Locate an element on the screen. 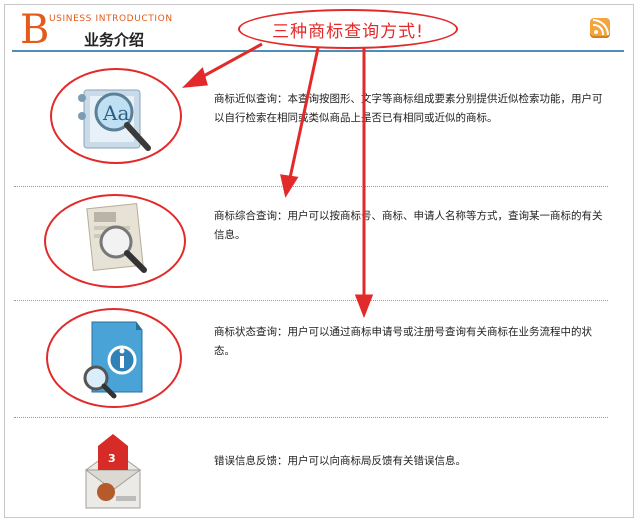 This screenshot has width=640, height=522. annotation-callout: 三种商标查询方式! is located at coordinates (348, 29).